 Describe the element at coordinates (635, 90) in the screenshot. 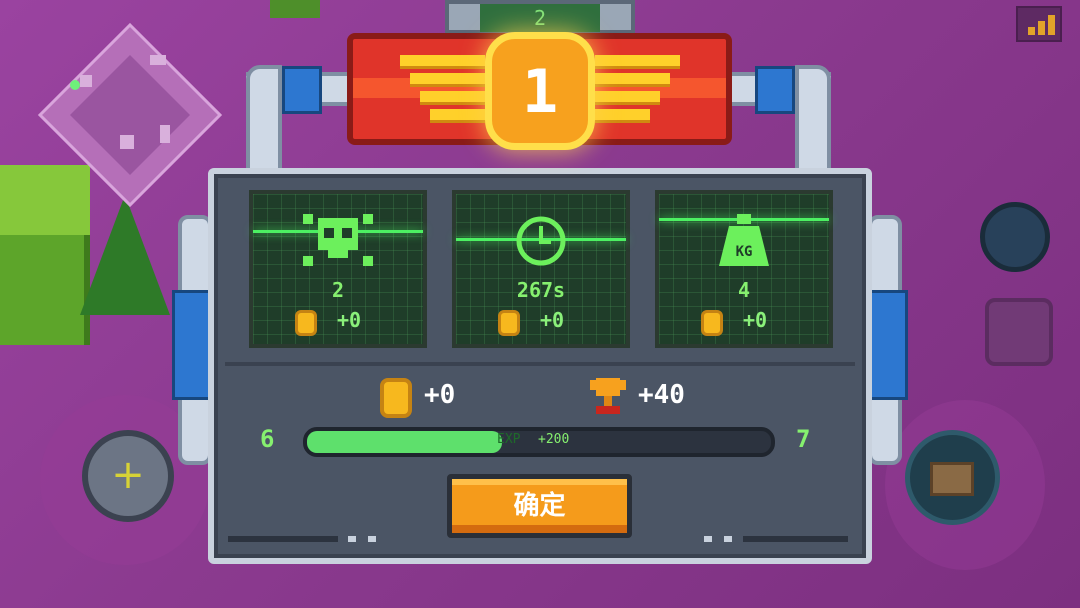

I see `right-wing-icon` at that location.